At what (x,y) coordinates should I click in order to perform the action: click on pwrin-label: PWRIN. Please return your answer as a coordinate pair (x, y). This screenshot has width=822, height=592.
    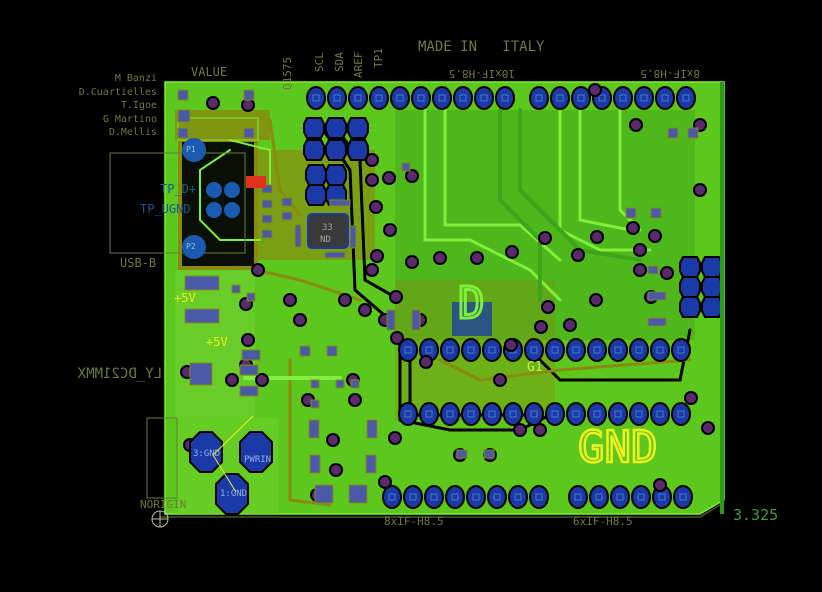
    Looking at the image, I should click on (257, 460).